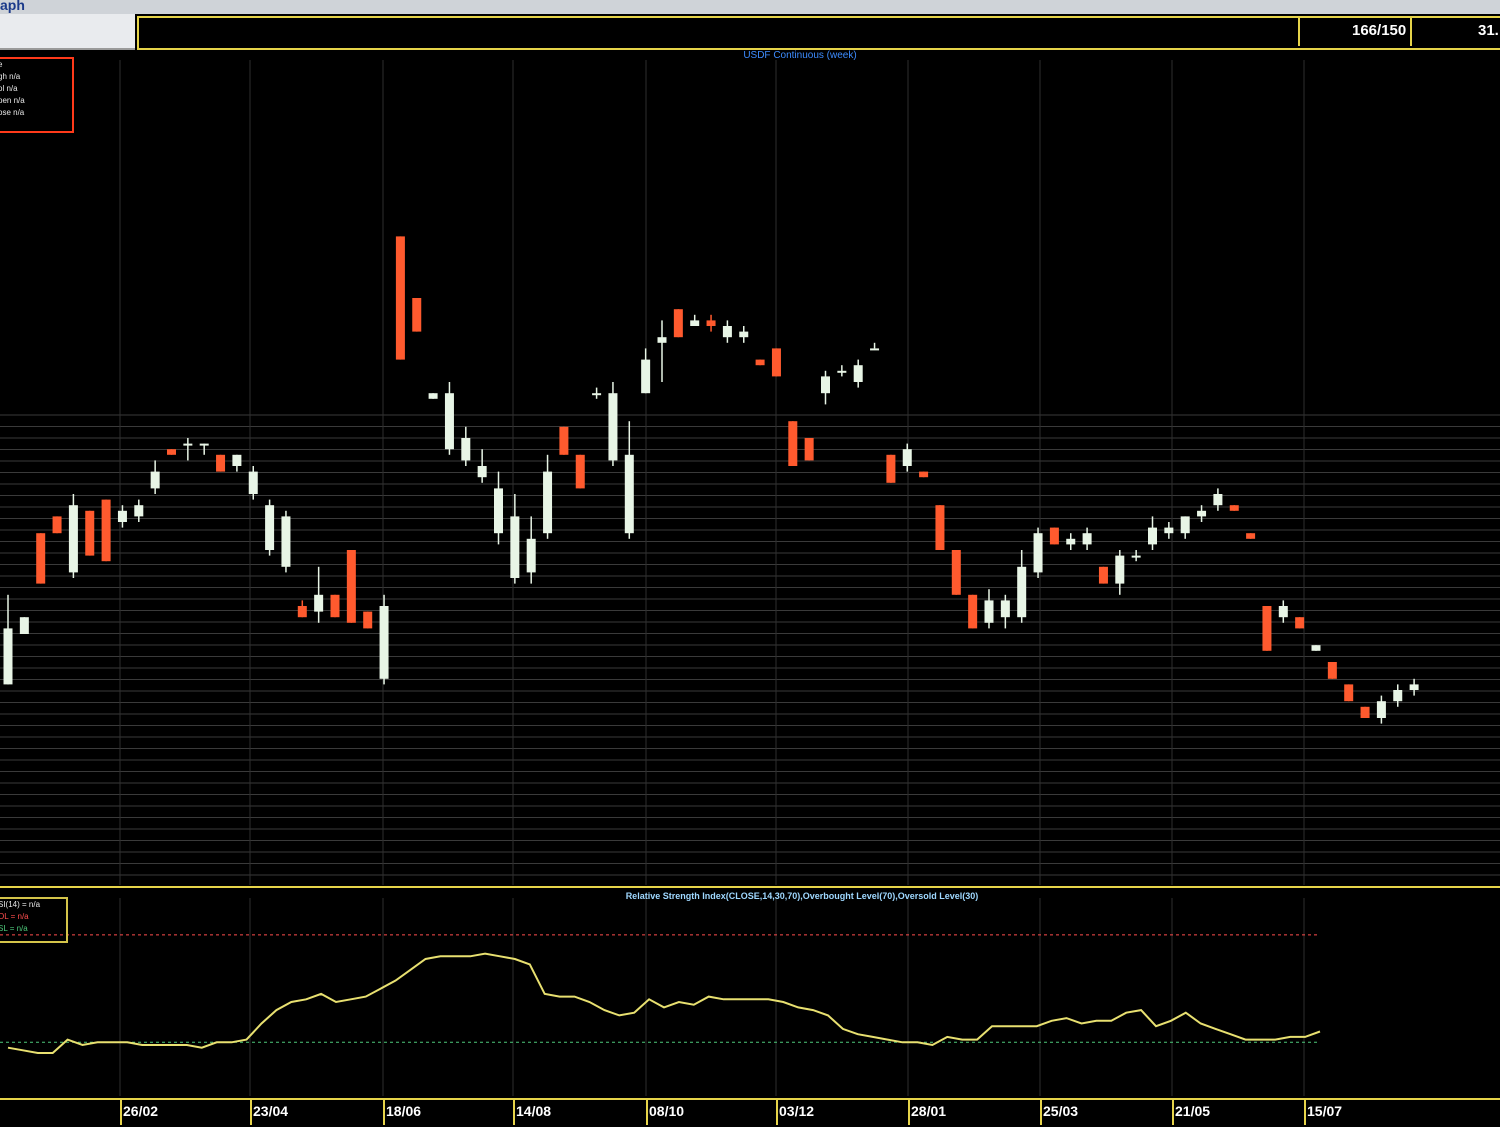  I want to click on x-tick-label: 21/05, so click(1193, 1111).